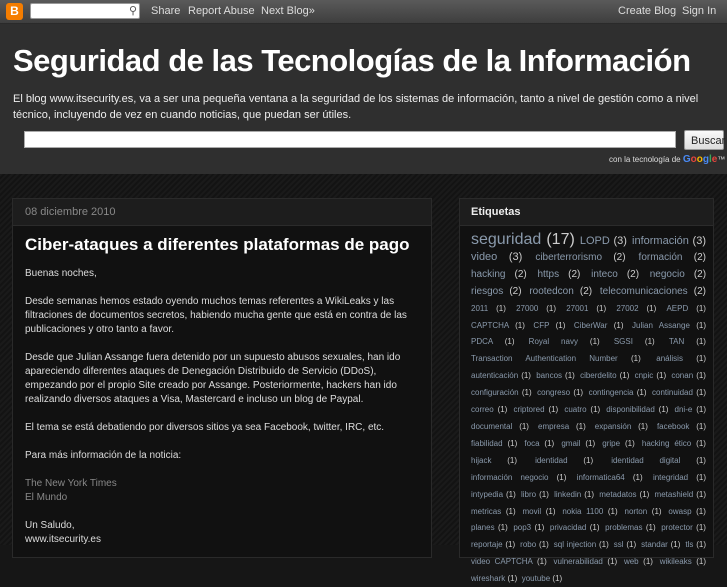 The image size is (727, 587). What do you see at coordinates (669, 358) in the screenshot?
I see `label-link: análisis` at bounding box center [669, 358].